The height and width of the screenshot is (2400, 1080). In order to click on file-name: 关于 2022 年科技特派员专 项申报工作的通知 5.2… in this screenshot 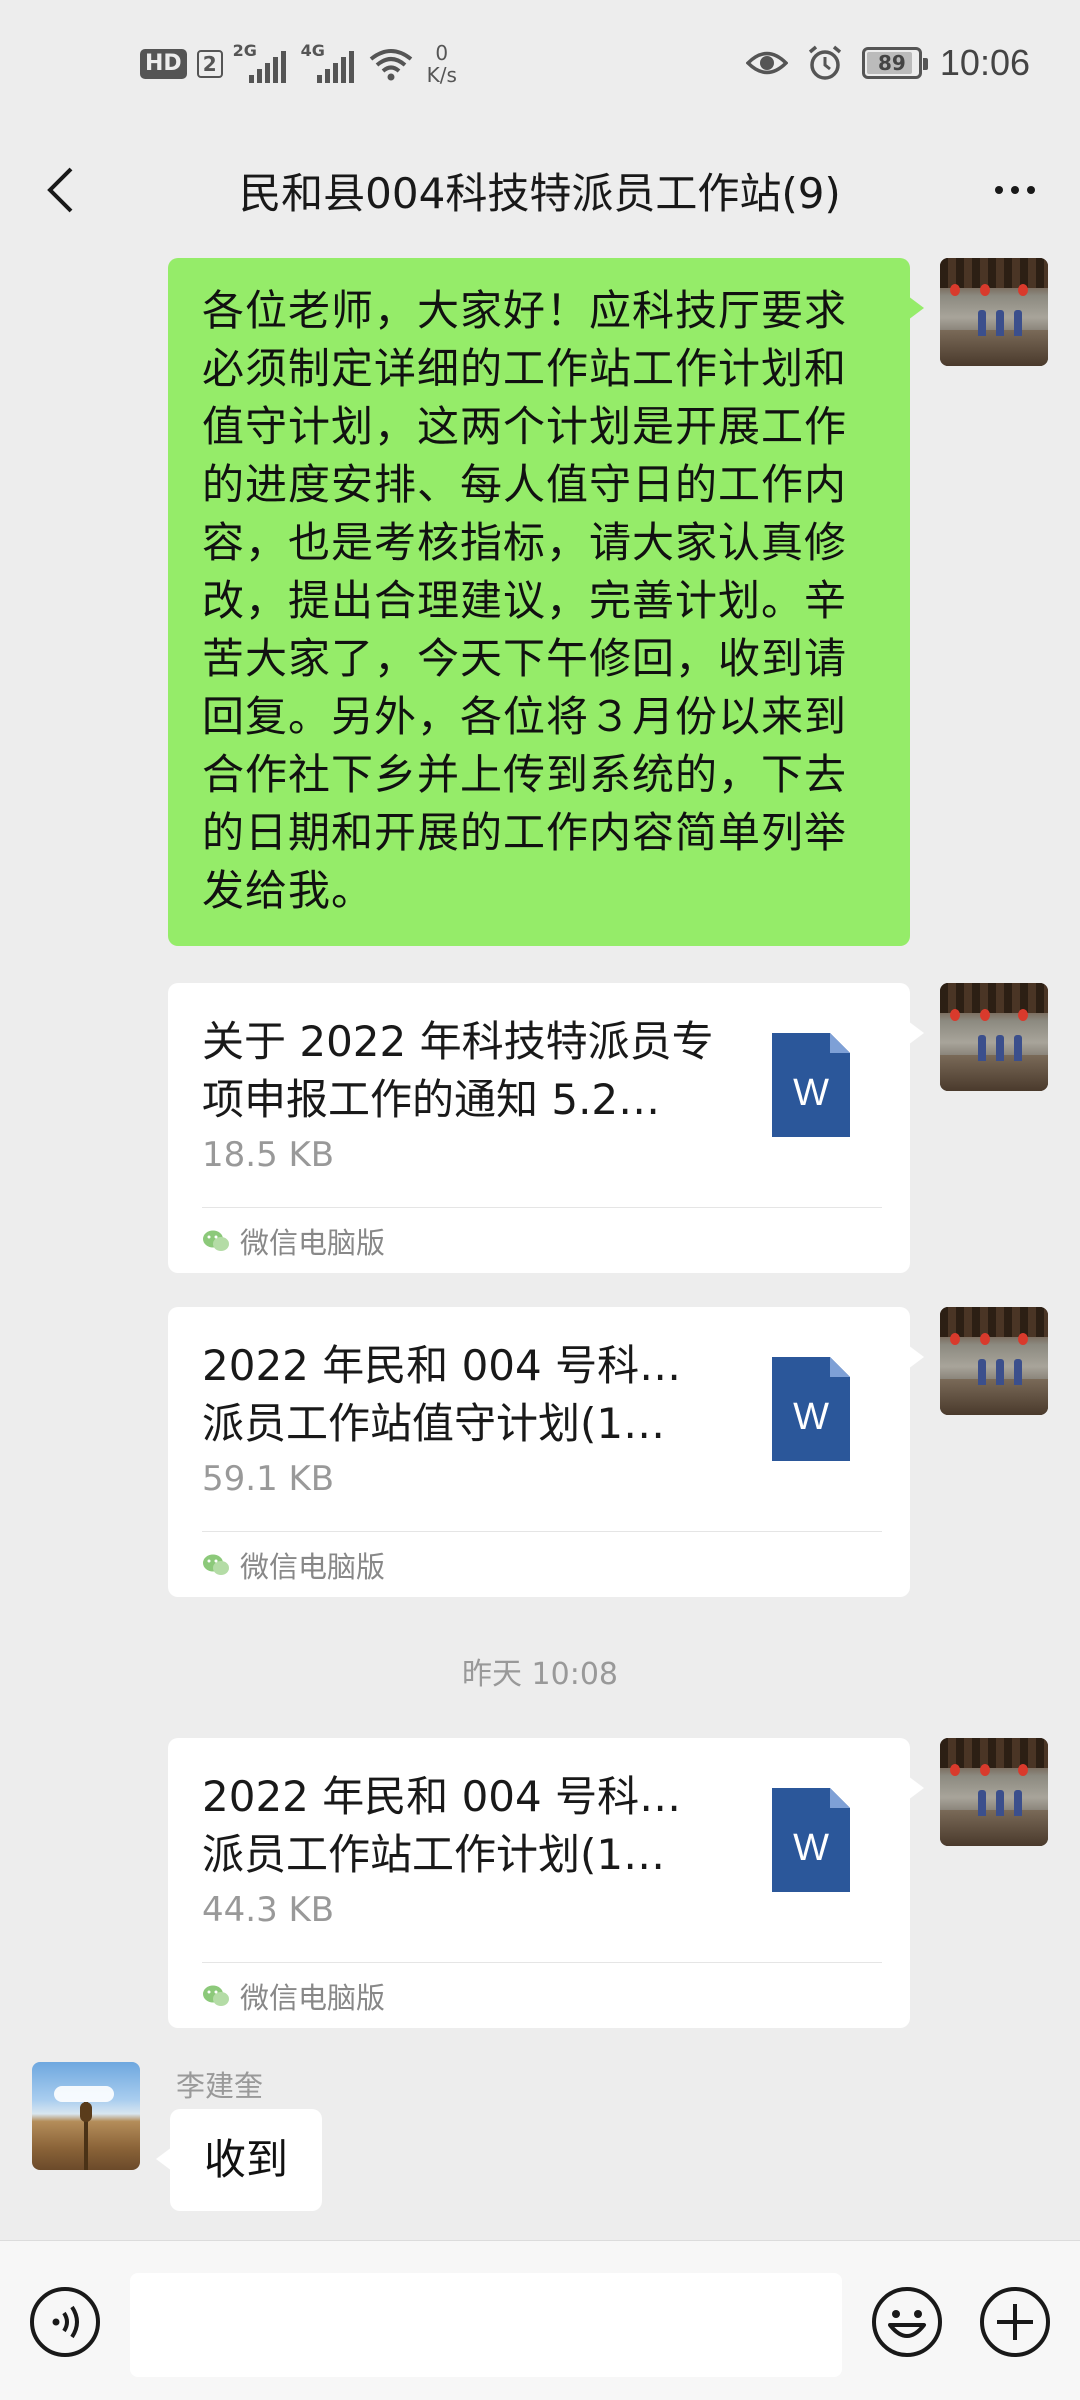, I will do `click(458, 1070)`.